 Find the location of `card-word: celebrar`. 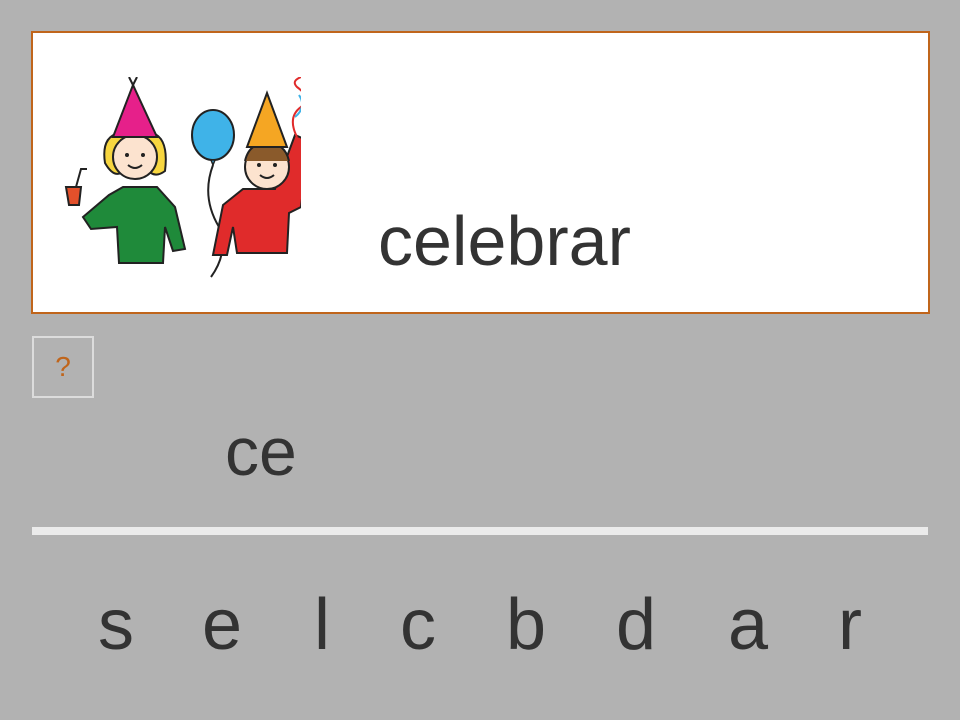

card-word: celebrar is located at coordinates (504, 241).